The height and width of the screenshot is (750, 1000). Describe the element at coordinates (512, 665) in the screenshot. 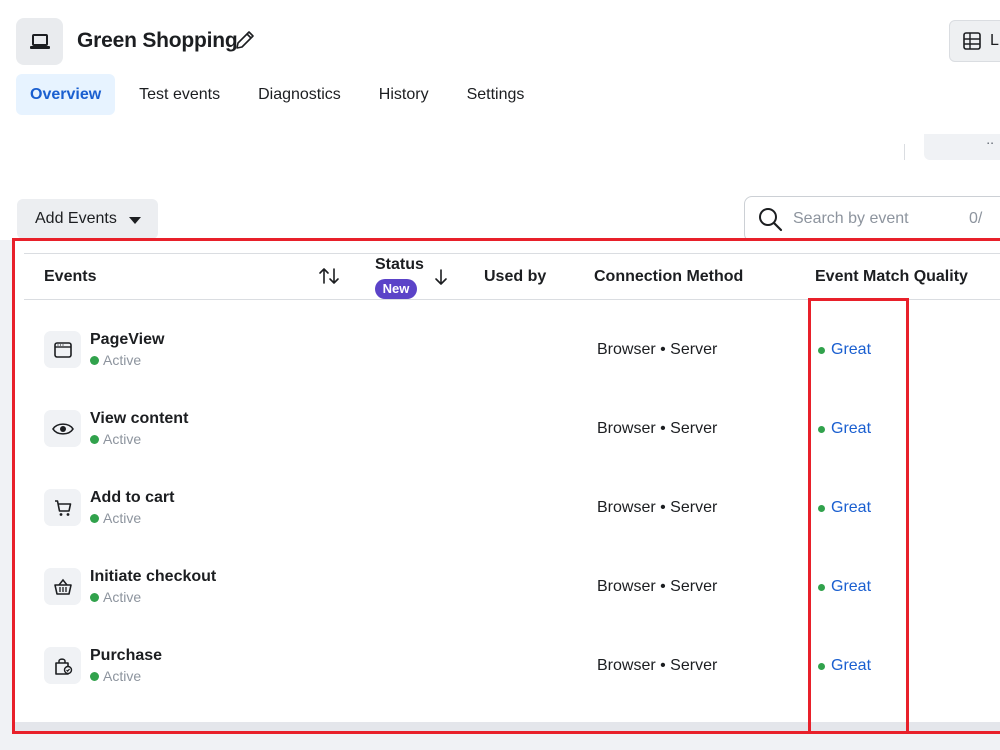

I see `table-row: Purchase Active Browser • Server Great` at that location.